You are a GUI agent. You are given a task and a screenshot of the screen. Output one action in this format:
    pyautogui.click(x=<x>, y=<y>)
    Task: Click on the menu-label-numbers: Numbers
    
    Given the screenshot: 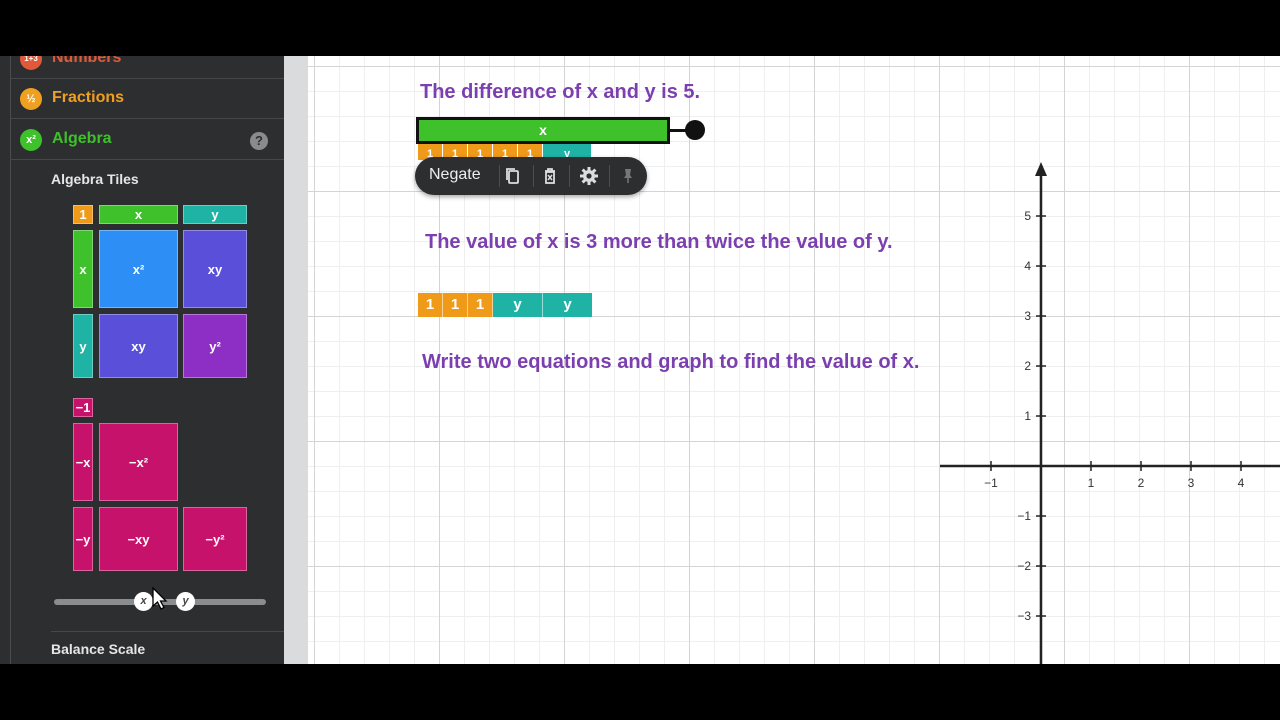 What is the action you would take?
    pyautogui.click(x=87, y=61)
    